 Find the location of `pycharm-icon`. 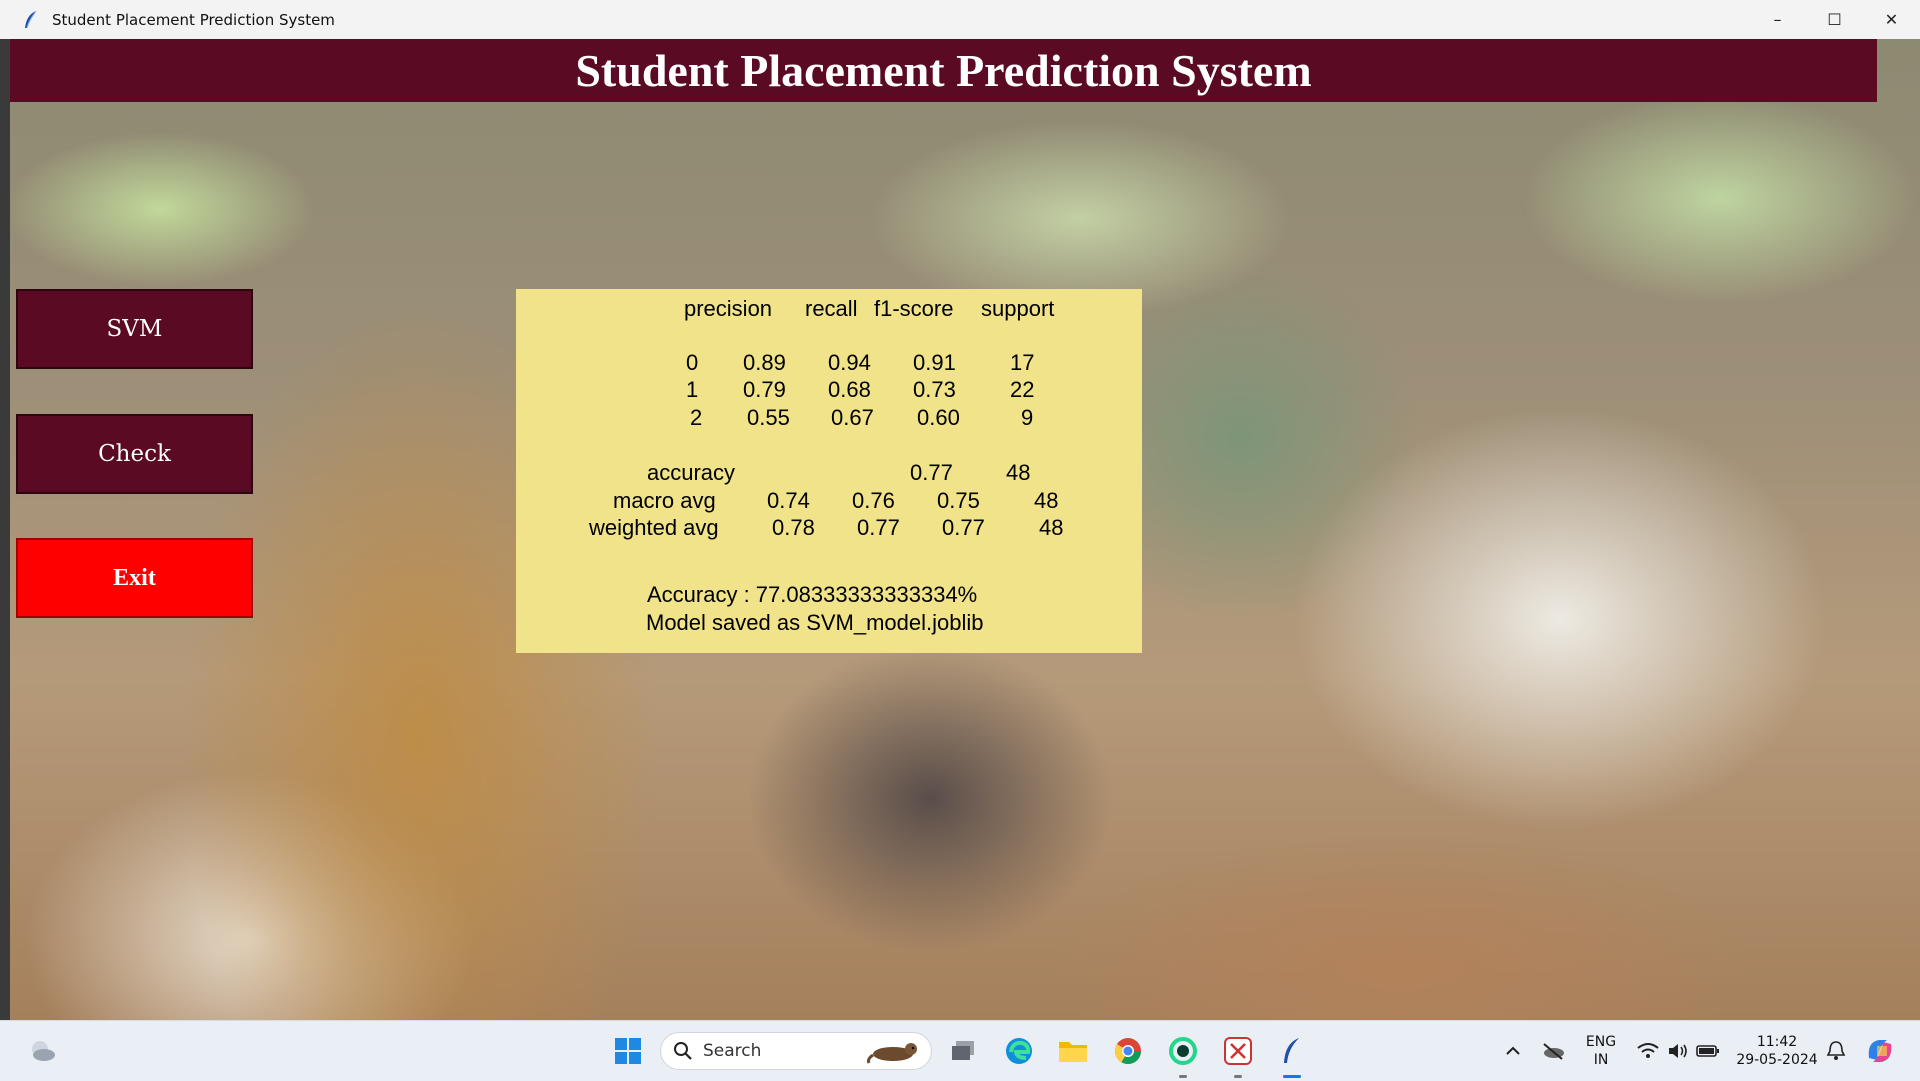

pycharm-icon is located at coordinates (1183, 1051).